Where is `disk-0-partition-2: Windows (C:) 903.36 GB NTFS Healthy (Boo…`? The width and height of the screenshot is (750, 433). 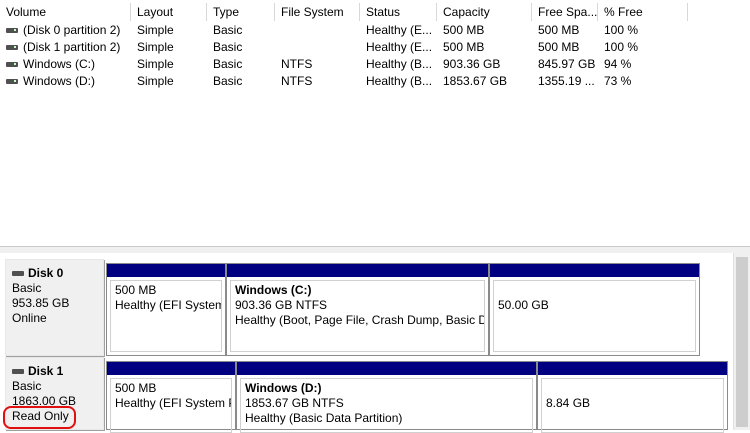 disk-0-partition-2: Windows (C:) 903.36 GB NTFS Healthy (Boo… is located at coordinates (357, 309).